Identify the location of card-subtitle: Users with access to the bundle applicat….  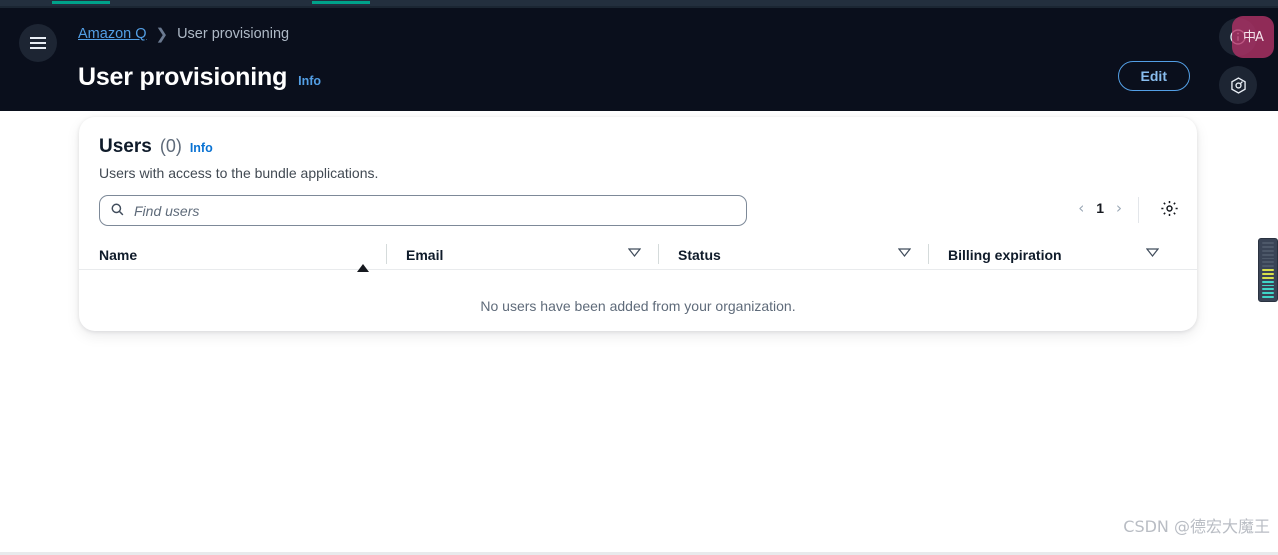
(239, 173).